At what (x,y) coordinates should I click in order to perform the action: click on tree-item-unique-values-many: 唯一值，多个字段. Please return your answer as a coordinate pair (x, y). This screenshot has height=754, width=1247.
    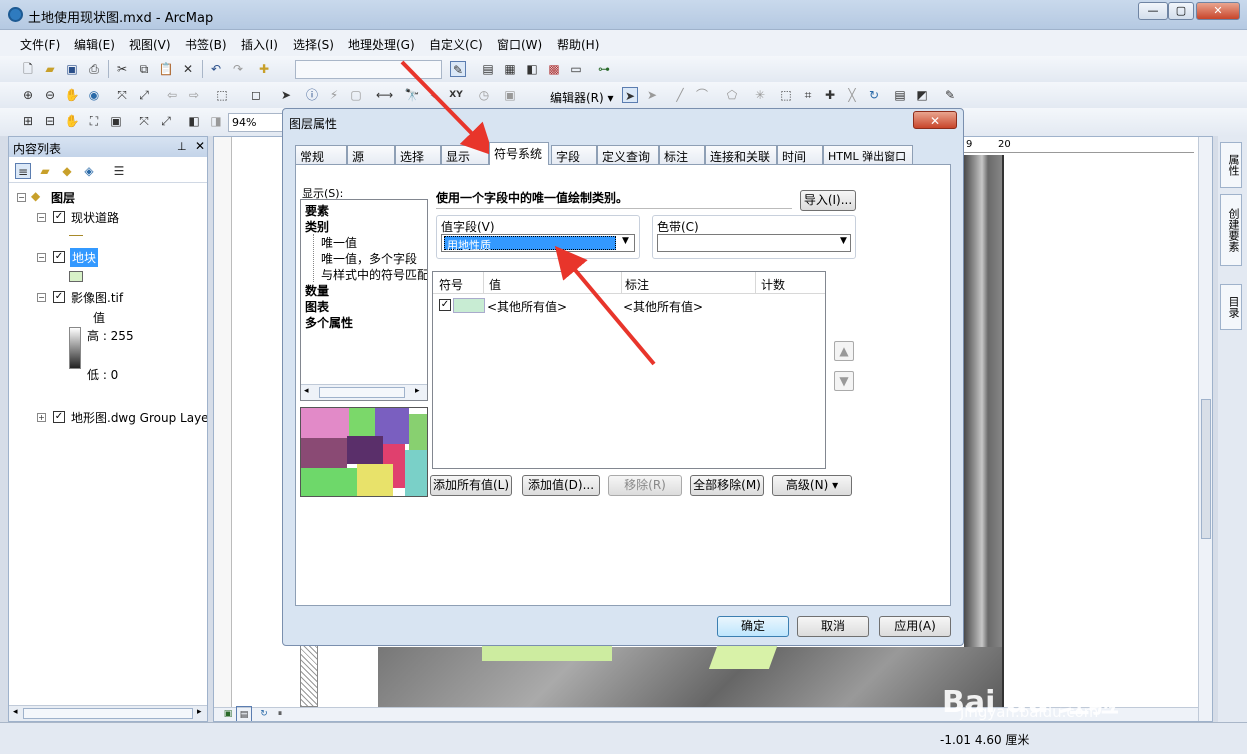
    Looking at the image, I should click on (369, 258).